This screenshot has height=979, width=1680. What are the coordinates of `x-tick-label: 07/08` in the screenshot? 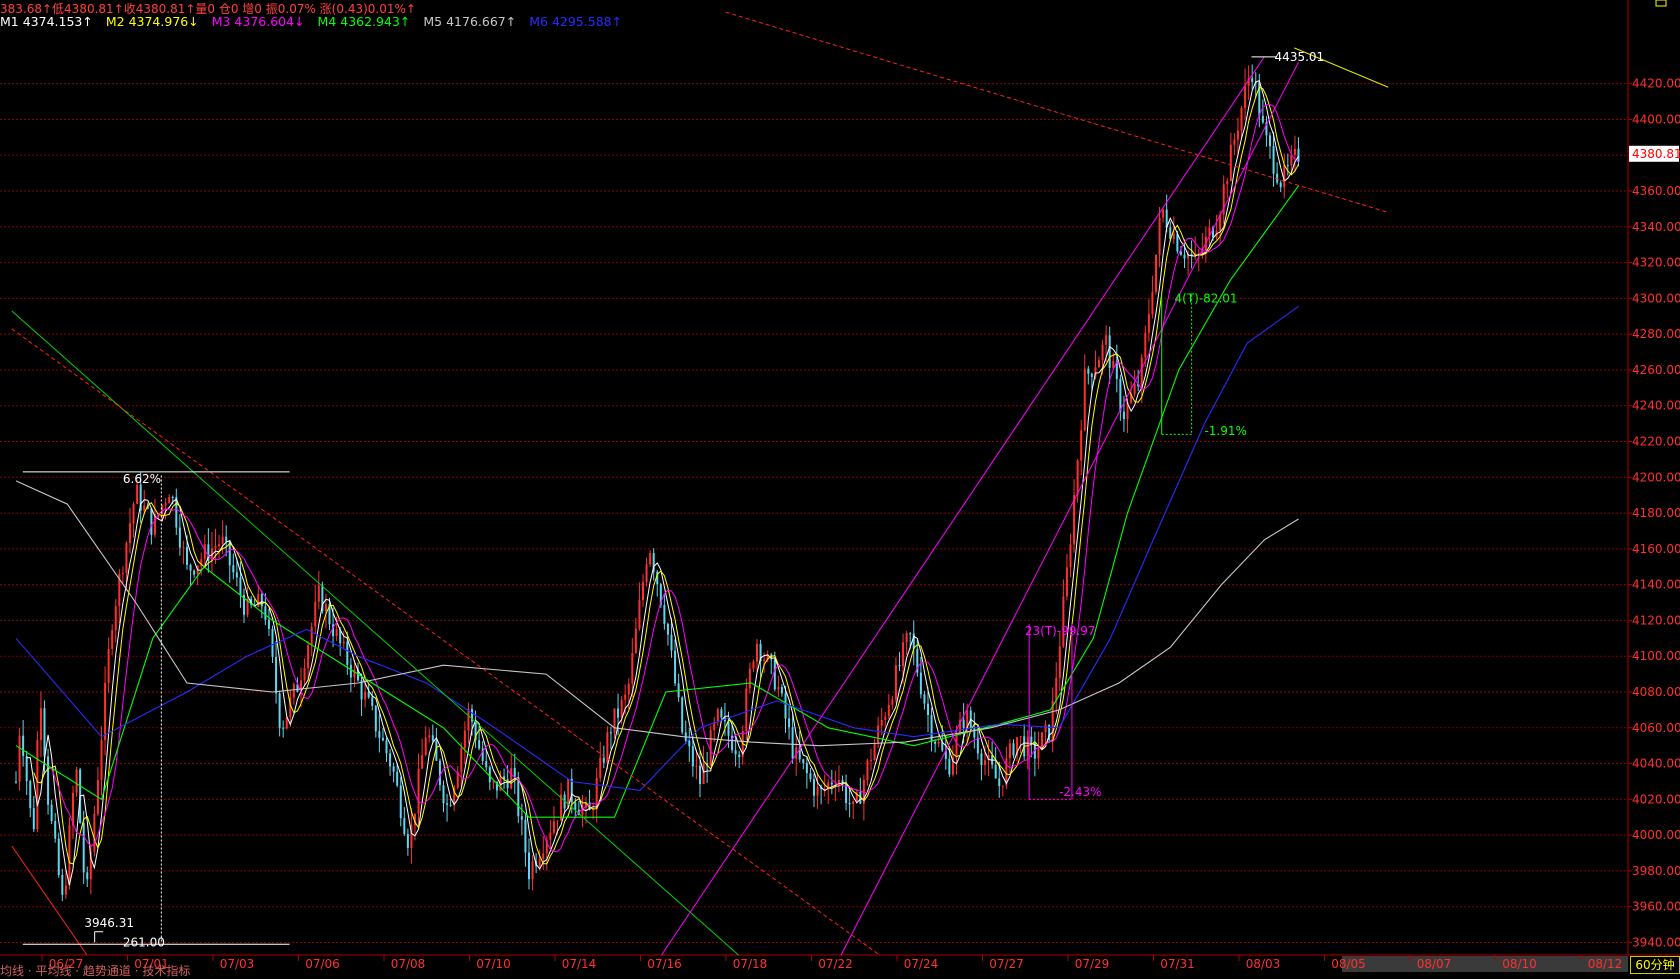 It's located at (408, 964).